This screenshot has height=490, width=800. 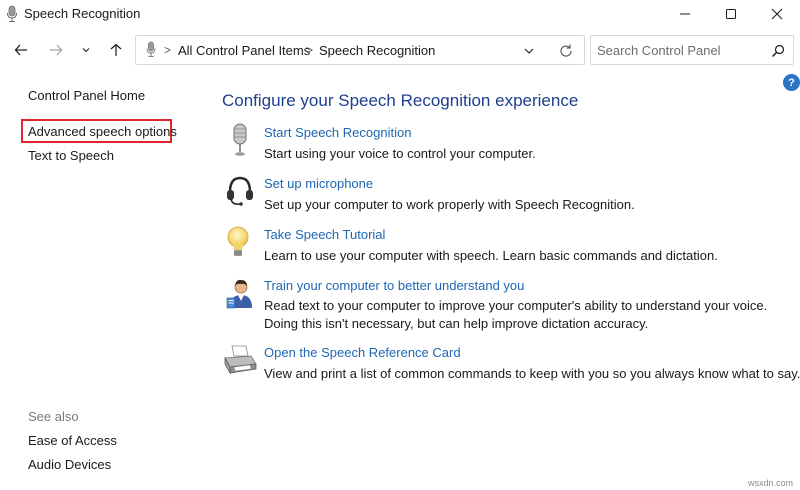 I want to click on recent-locations-button, so click(x=86, y=50).